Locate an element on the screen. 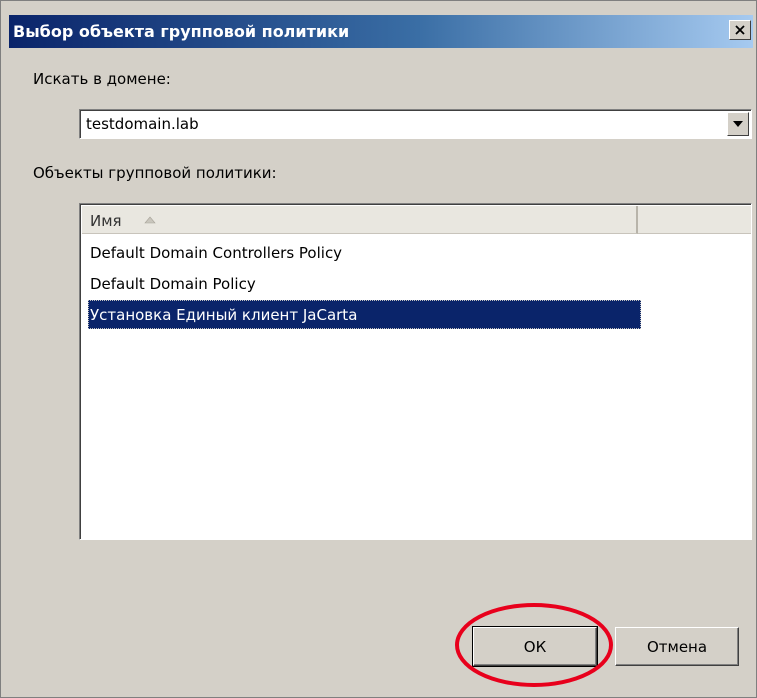  list-item: Default Domain Policy is located at coordinates (416, 284).